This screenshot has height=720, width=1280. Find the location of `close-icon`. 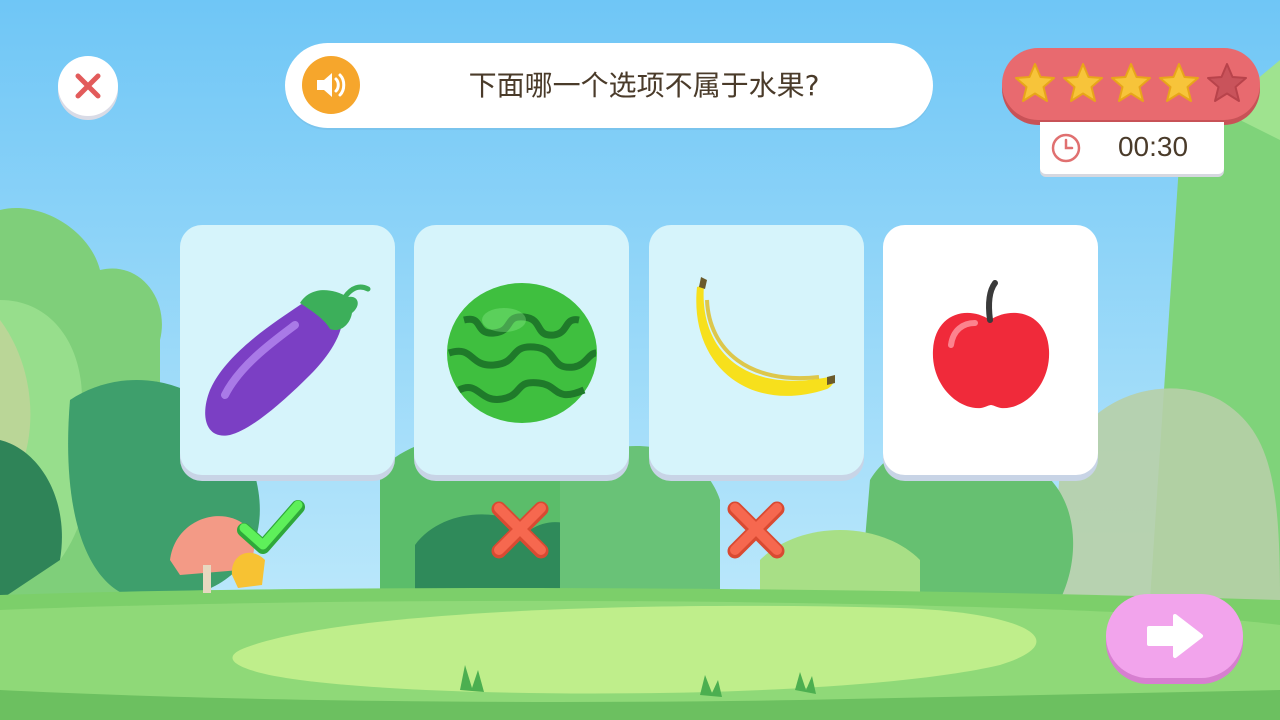

close-icon is located at coordinates (88, 86).